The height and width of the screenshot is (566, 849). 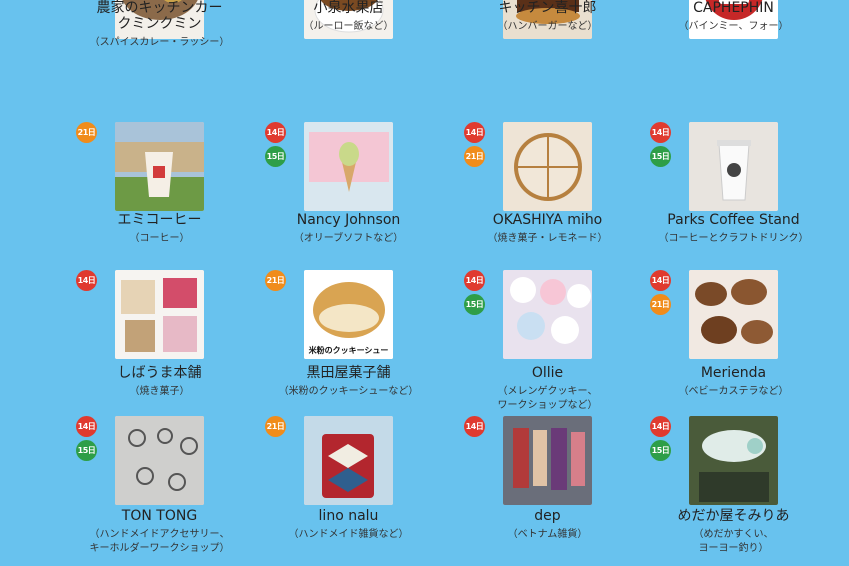 I want to click on medaka-scooping-photo, so click(x=733, y=460).